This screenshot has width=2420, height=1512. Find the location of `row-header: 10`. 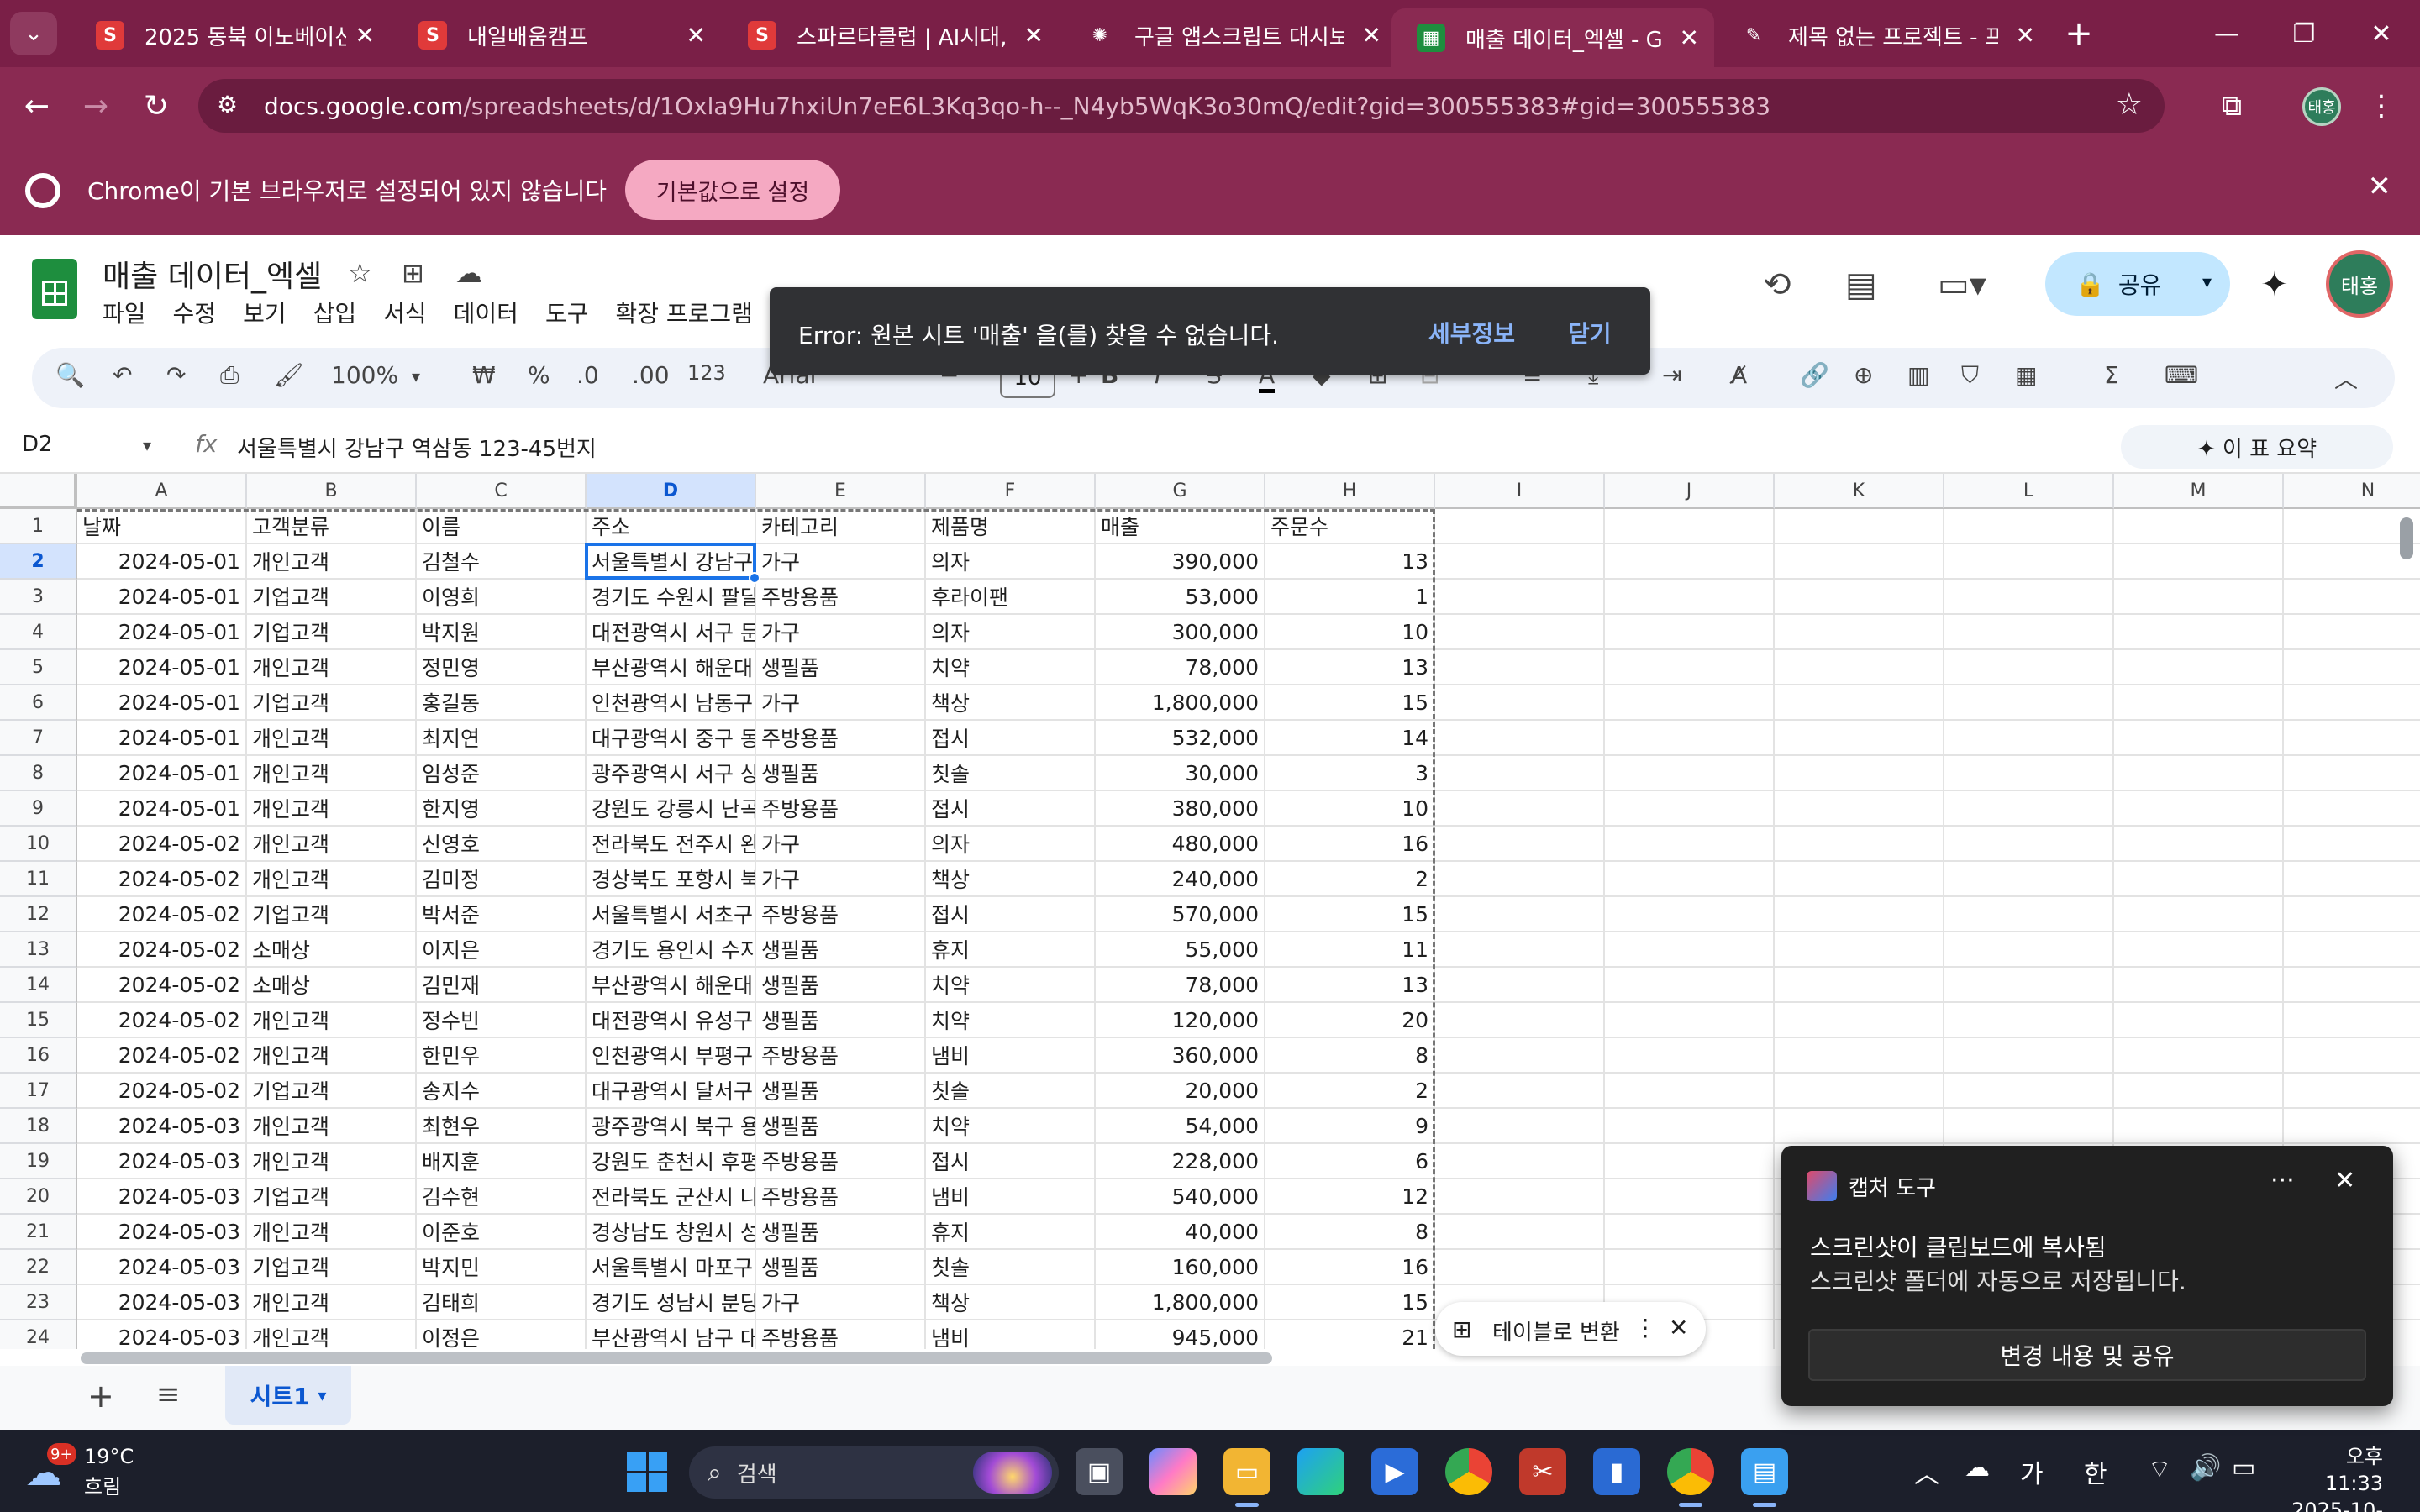

row-header: 10 is located at coordinates (38, 844).